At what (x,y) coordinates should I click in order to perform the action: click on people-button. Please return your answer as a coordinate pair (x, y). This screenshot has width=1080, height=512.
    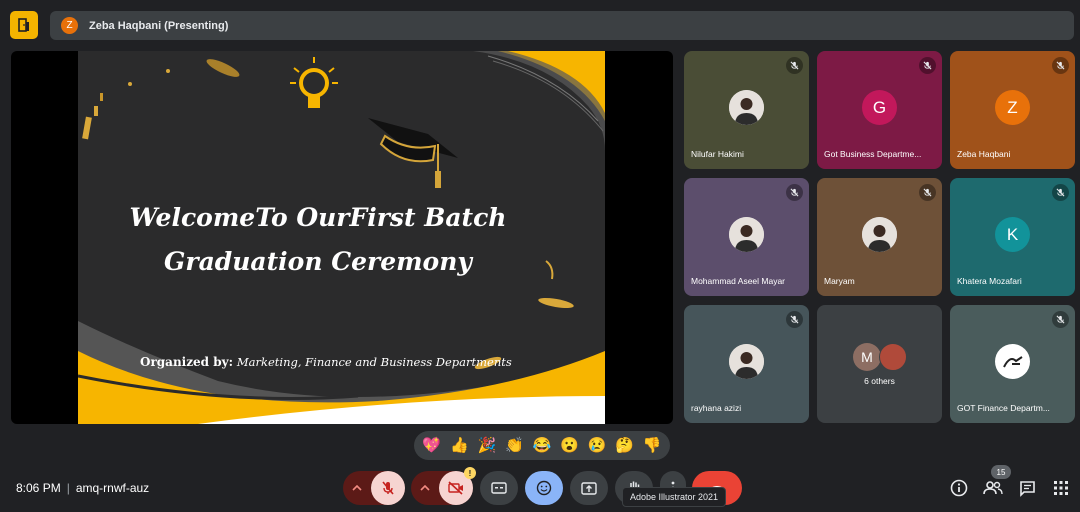
    Looking at the image, I should click on (993, 488).